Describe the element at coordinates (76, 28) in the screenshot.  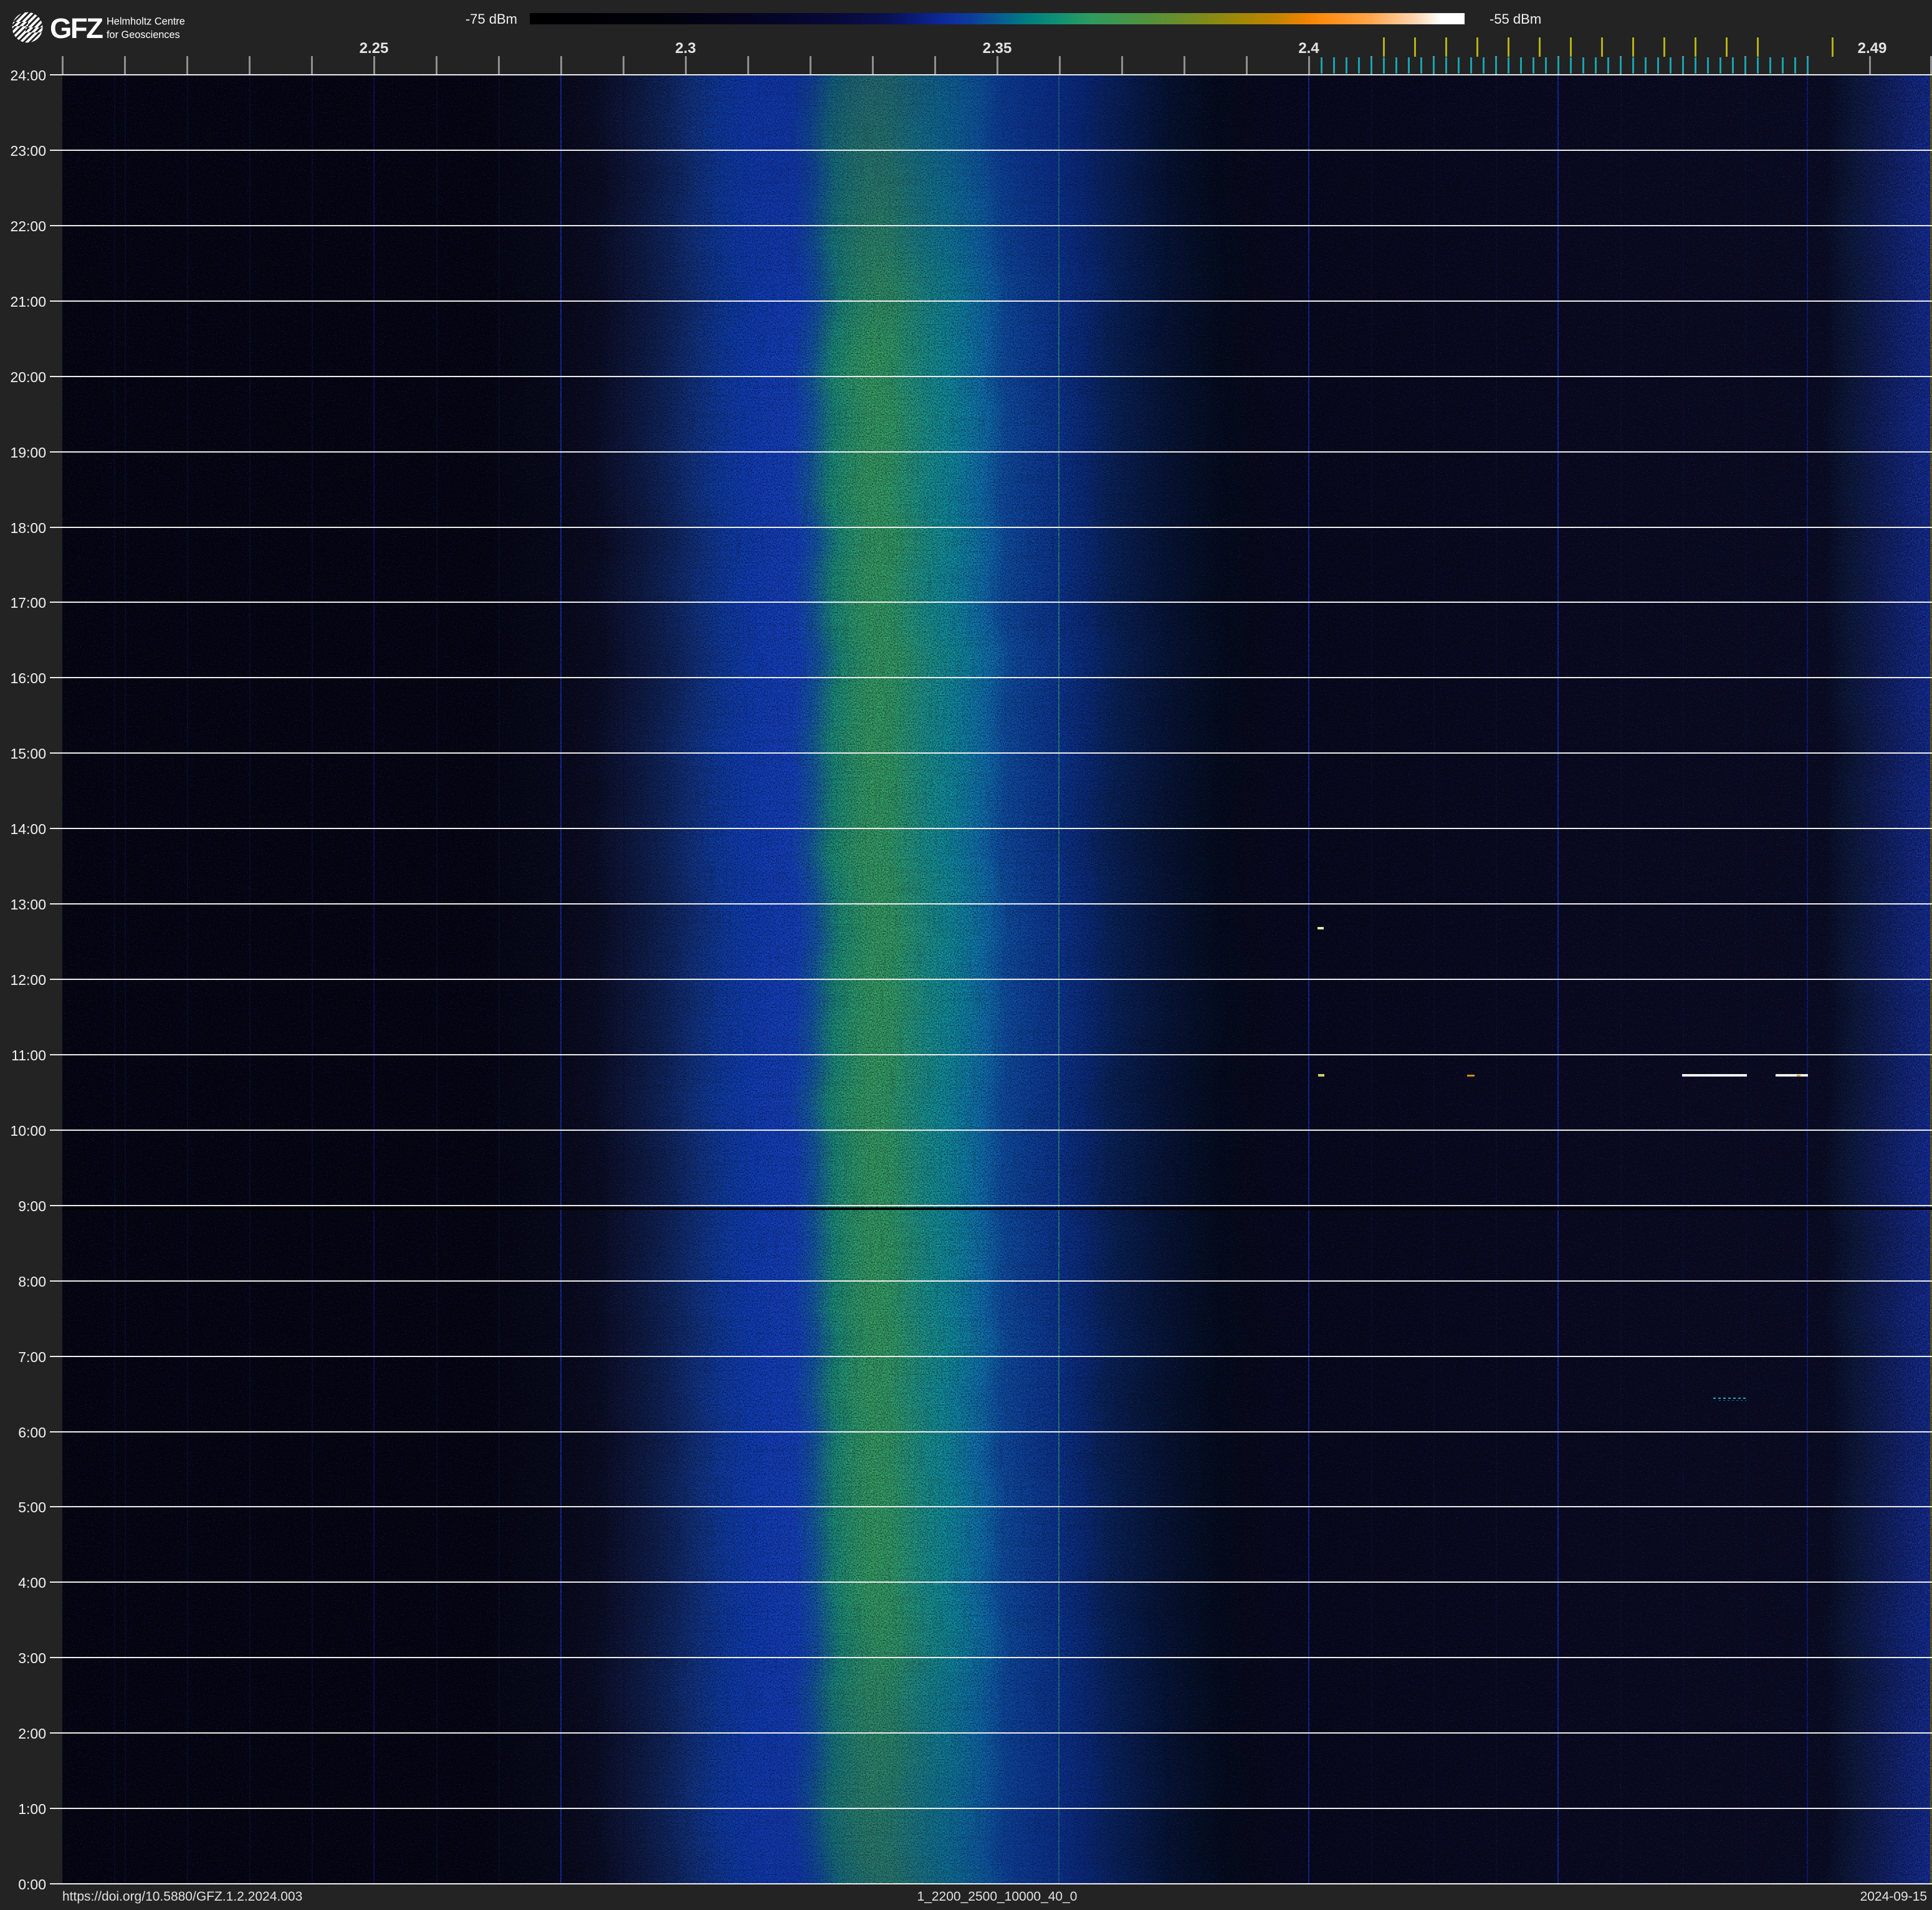
I see `svg-text: GFZ` at that location.